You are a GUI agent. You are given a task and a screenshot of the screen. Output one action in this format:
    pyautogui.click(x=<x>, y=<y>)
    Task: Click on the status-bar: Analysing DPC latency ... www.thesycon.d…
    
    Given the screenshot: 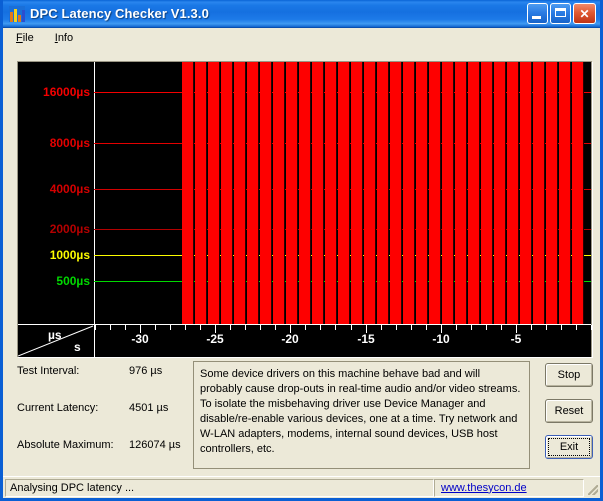 What is the action you would take?
    pyautogui.click(x=301, y=487)
    